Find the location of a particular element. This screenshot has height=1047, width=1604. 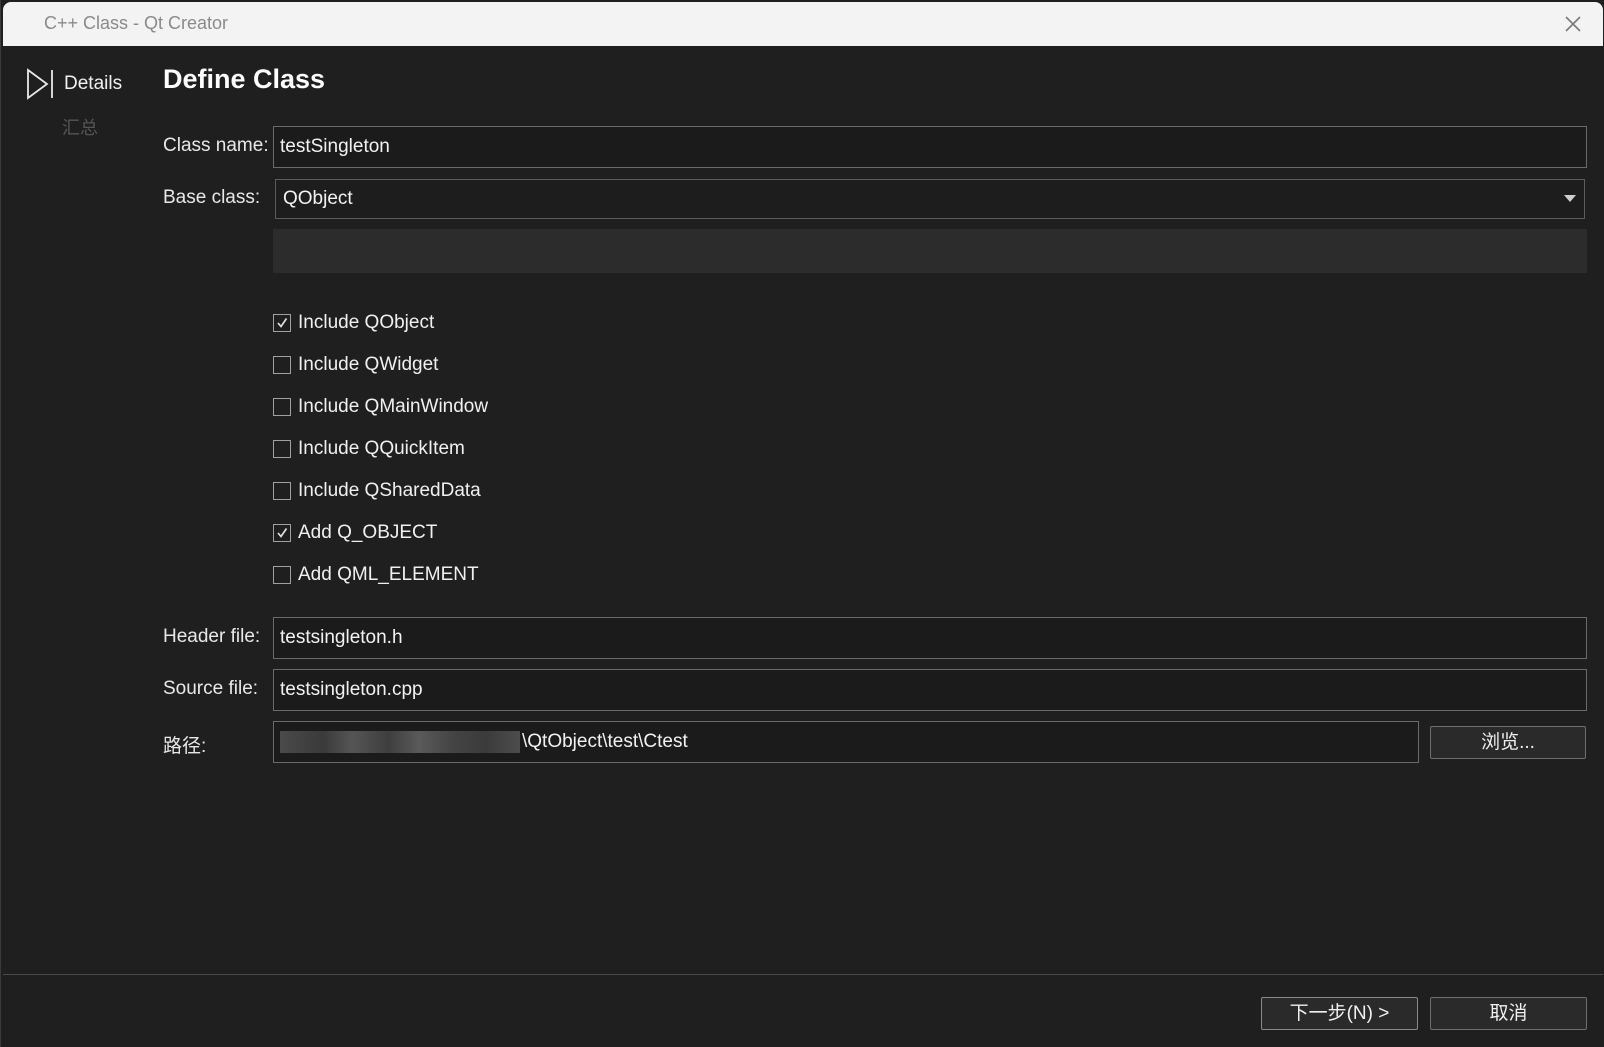

checkbox-label: Include QMainWindow is located at coordinates (393, 406).